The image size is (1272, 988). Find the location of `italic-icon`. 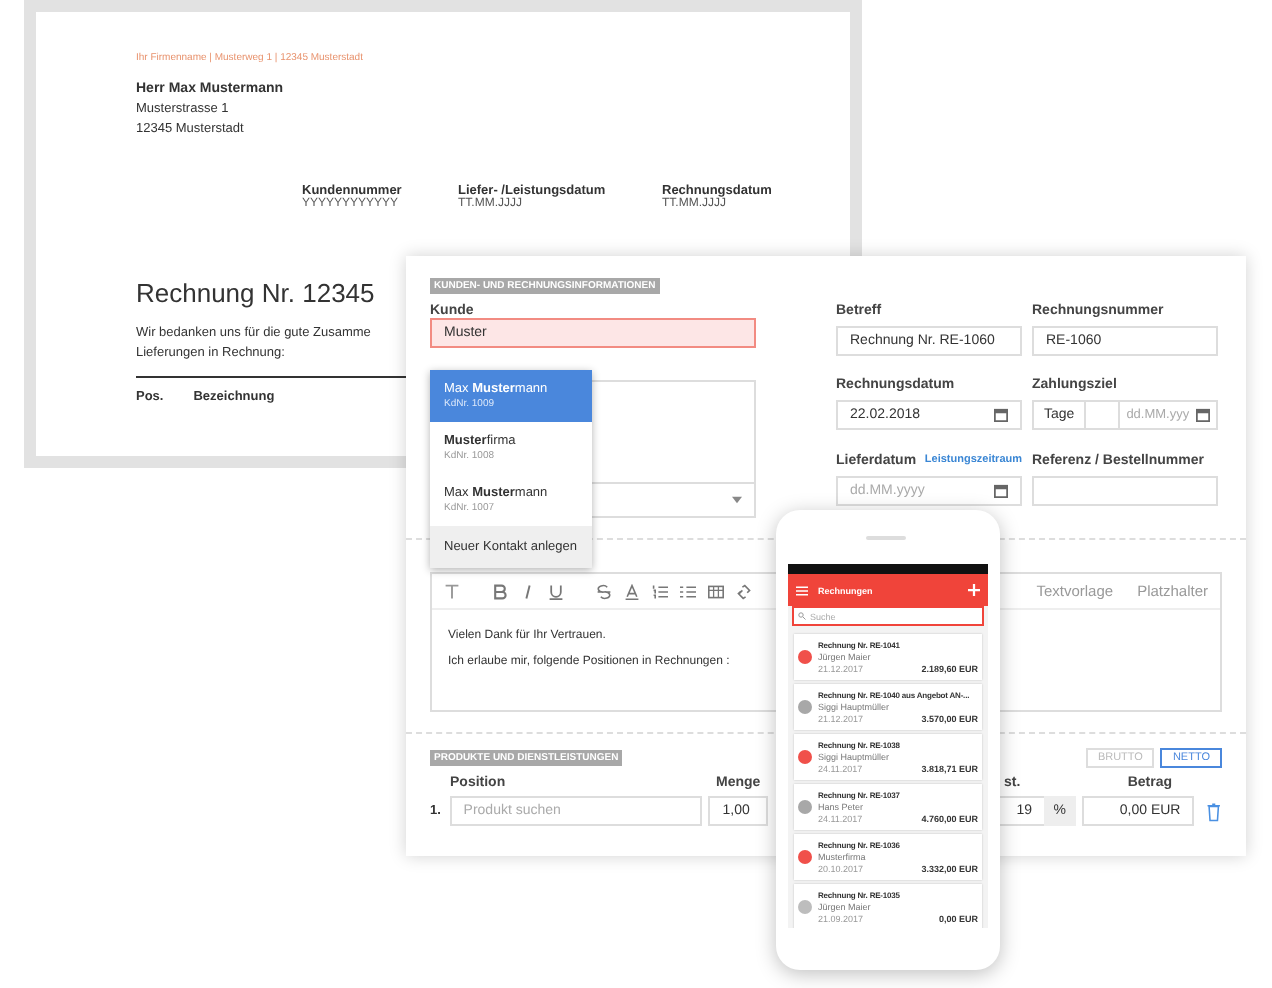

italic-icon is located at coordinates (528, 591).